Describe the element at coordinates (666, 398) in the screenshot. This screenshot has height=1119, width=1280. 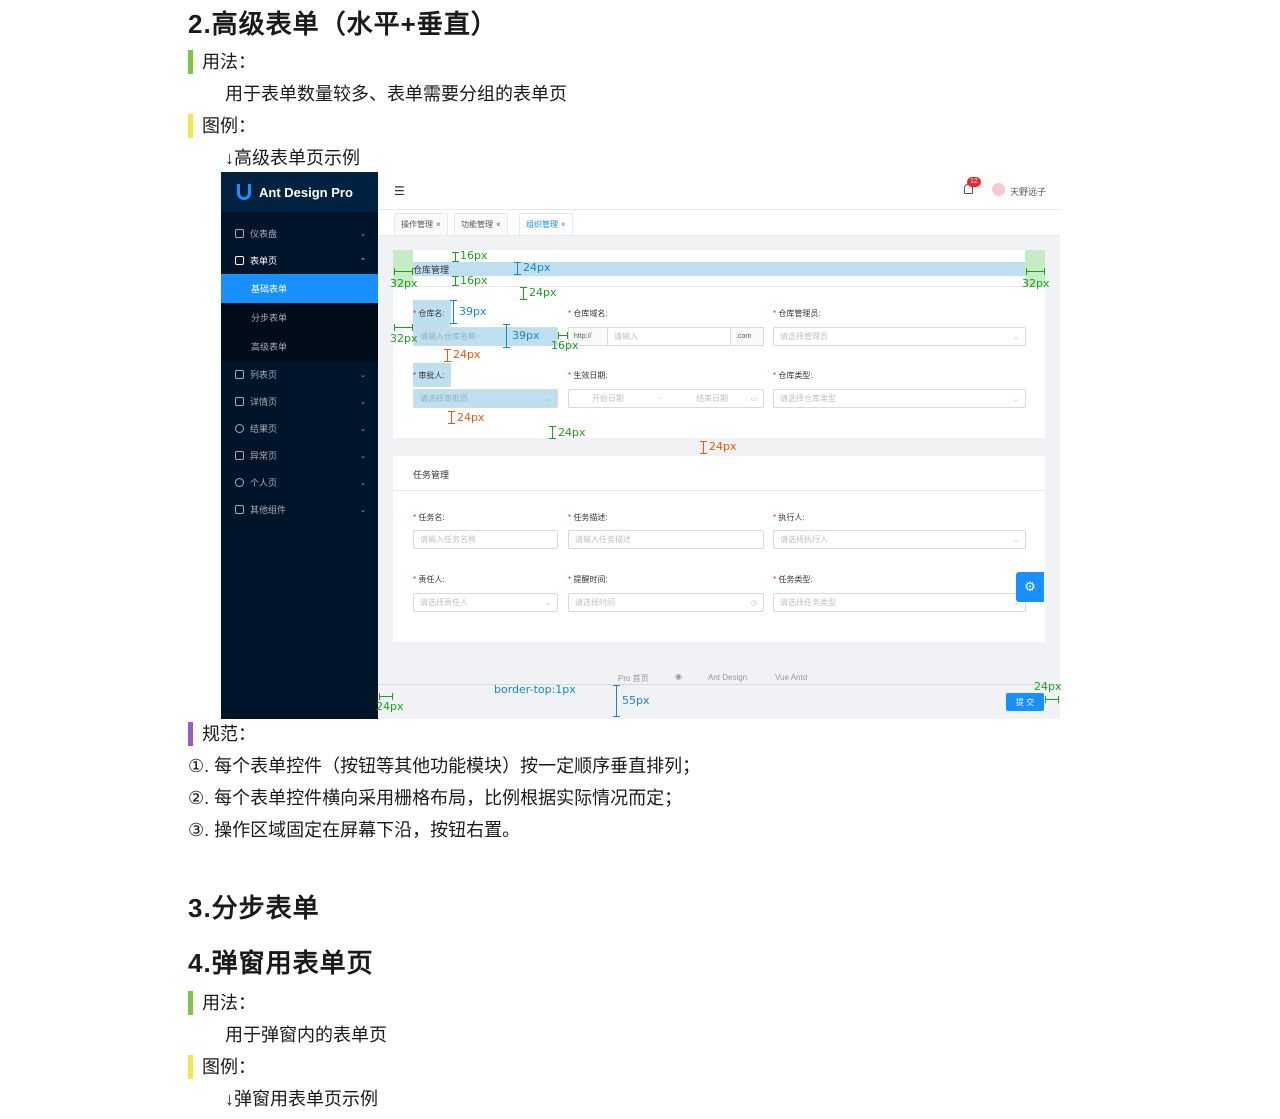
I see `date-range-picker: 开始日期 ~ 结束日期 ▭` at that location.